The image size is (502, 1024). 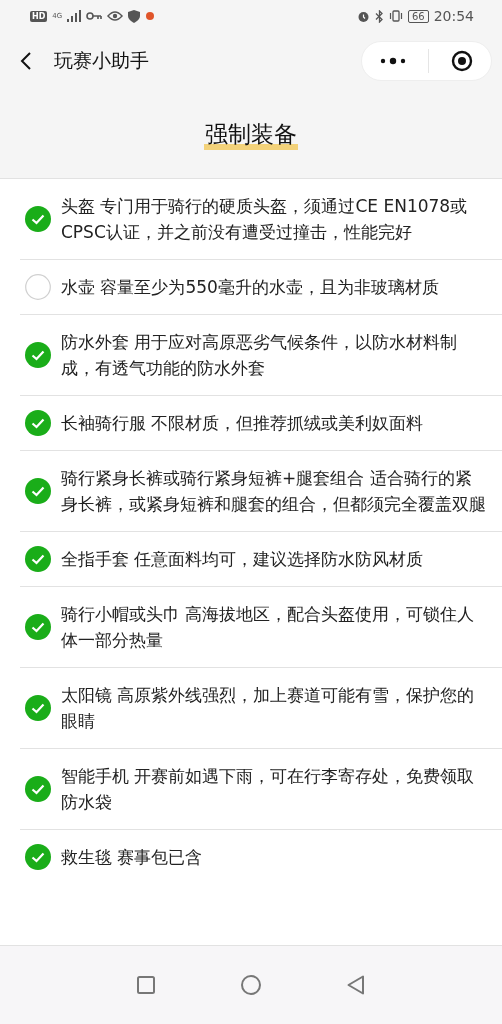 What do you see at coordinates (102, 60) in the screenshot?
I see `app-title: 玩赛小助手` at bounding box center [102, 60].